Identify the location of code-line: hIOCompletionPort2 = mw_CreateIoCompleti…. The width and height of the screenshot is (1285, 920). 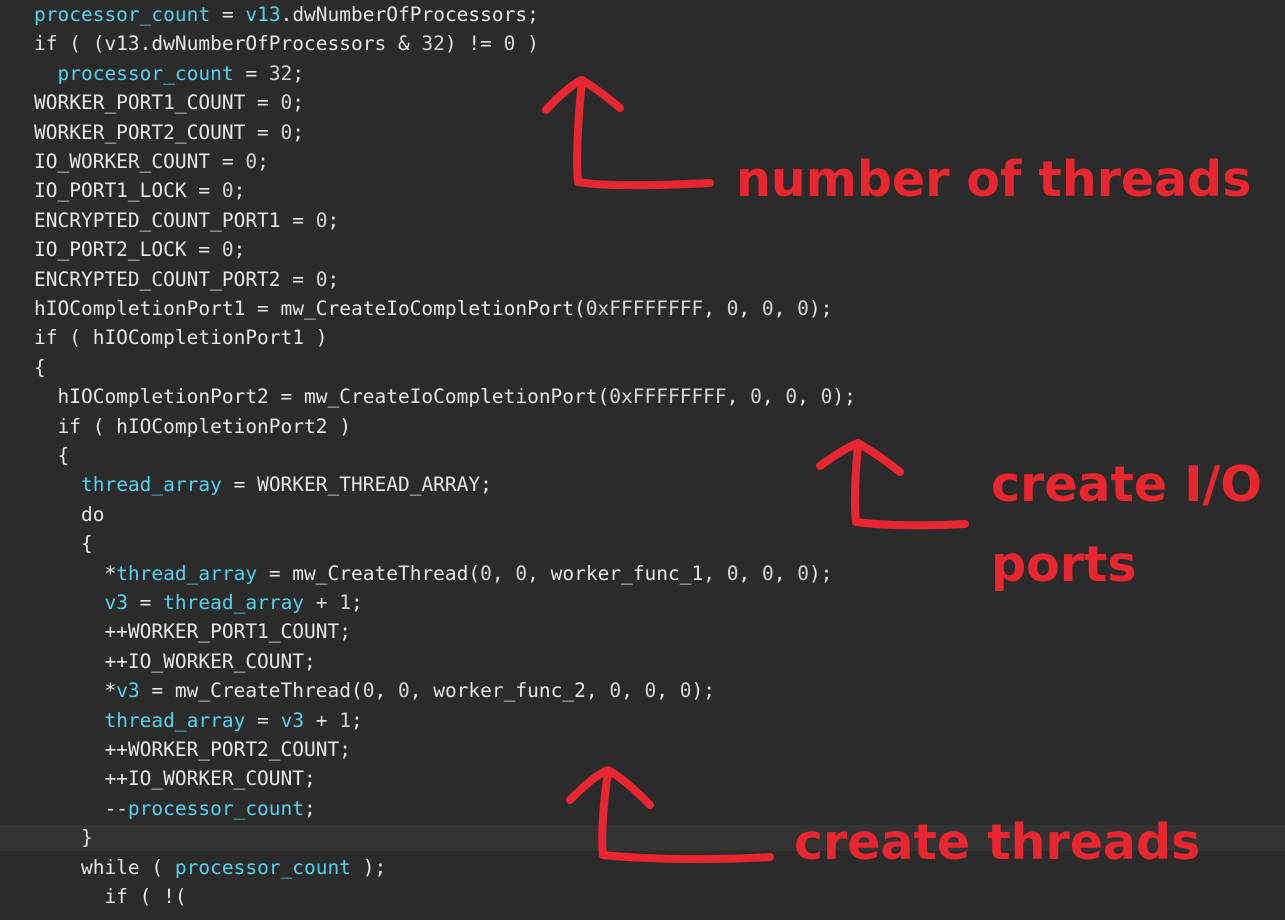
(642, 397).